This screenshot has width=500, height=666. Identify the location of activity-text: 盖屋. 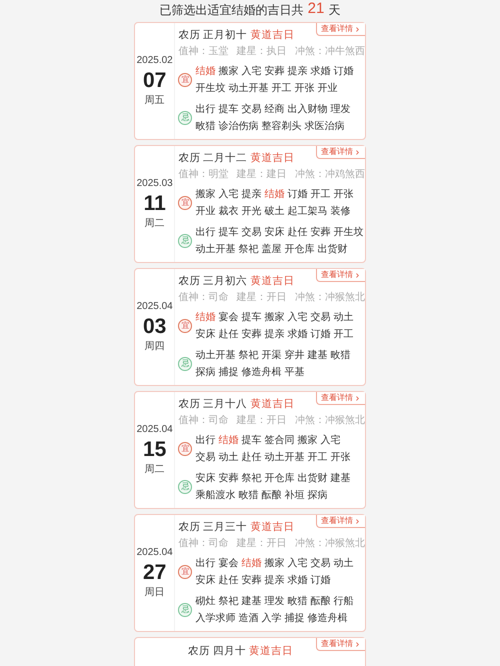
(271, 249).